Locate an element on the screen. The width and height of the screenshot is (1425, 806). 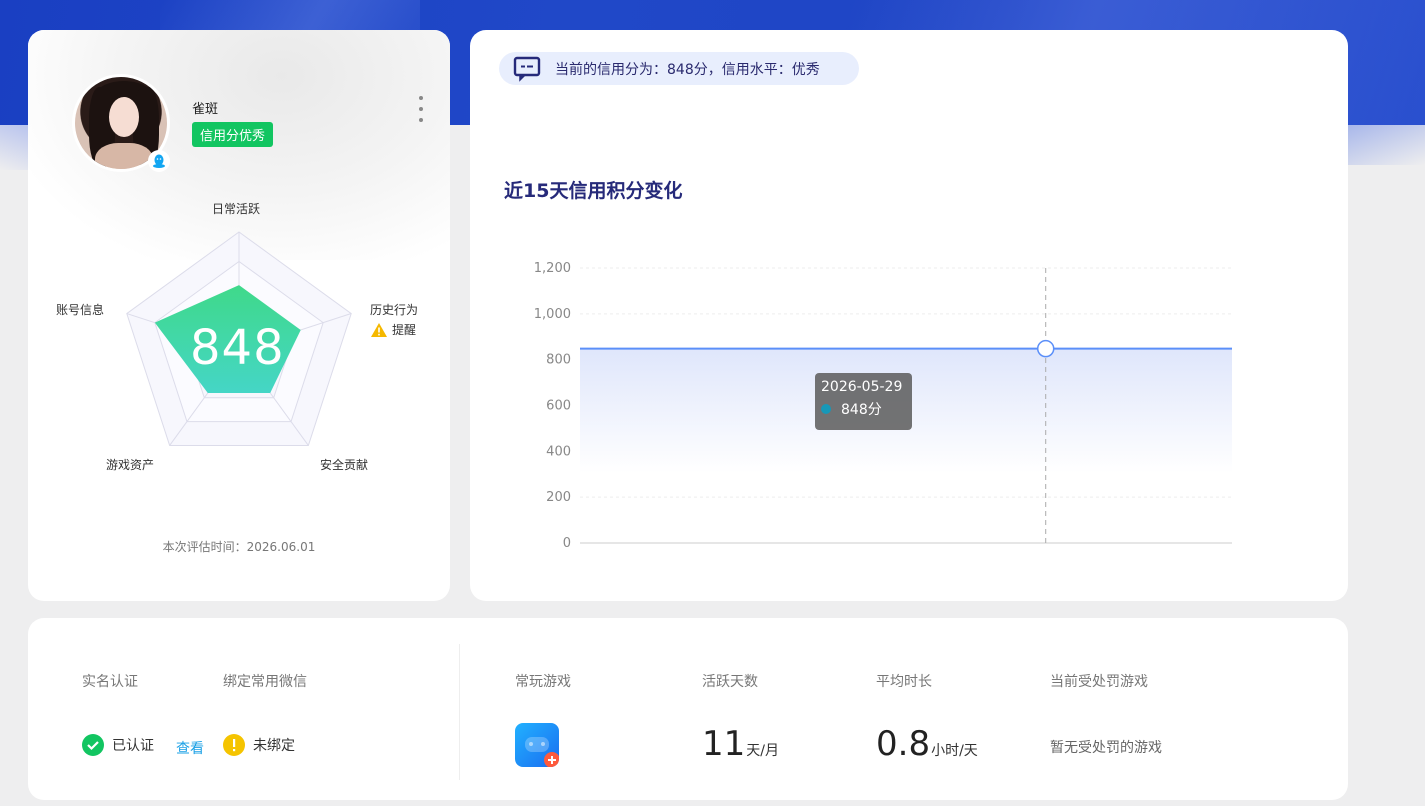
history-warning: 提醒 is located at coordinates (393, 329).